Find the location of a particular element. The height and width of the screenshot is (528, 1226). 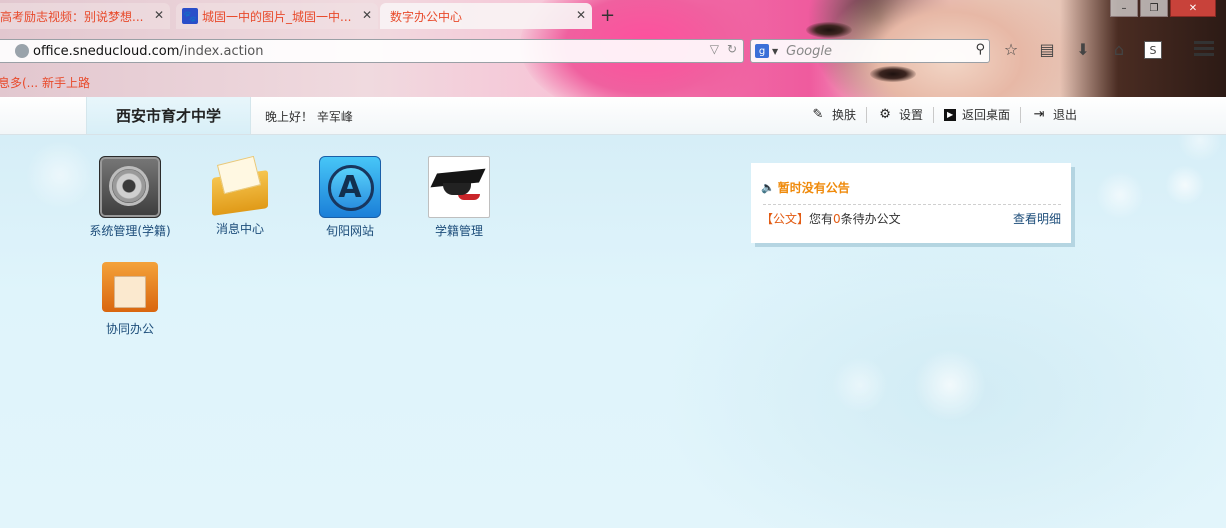

app-xunyang-website: 旬阳网站 is located at coordinates (350, 197).